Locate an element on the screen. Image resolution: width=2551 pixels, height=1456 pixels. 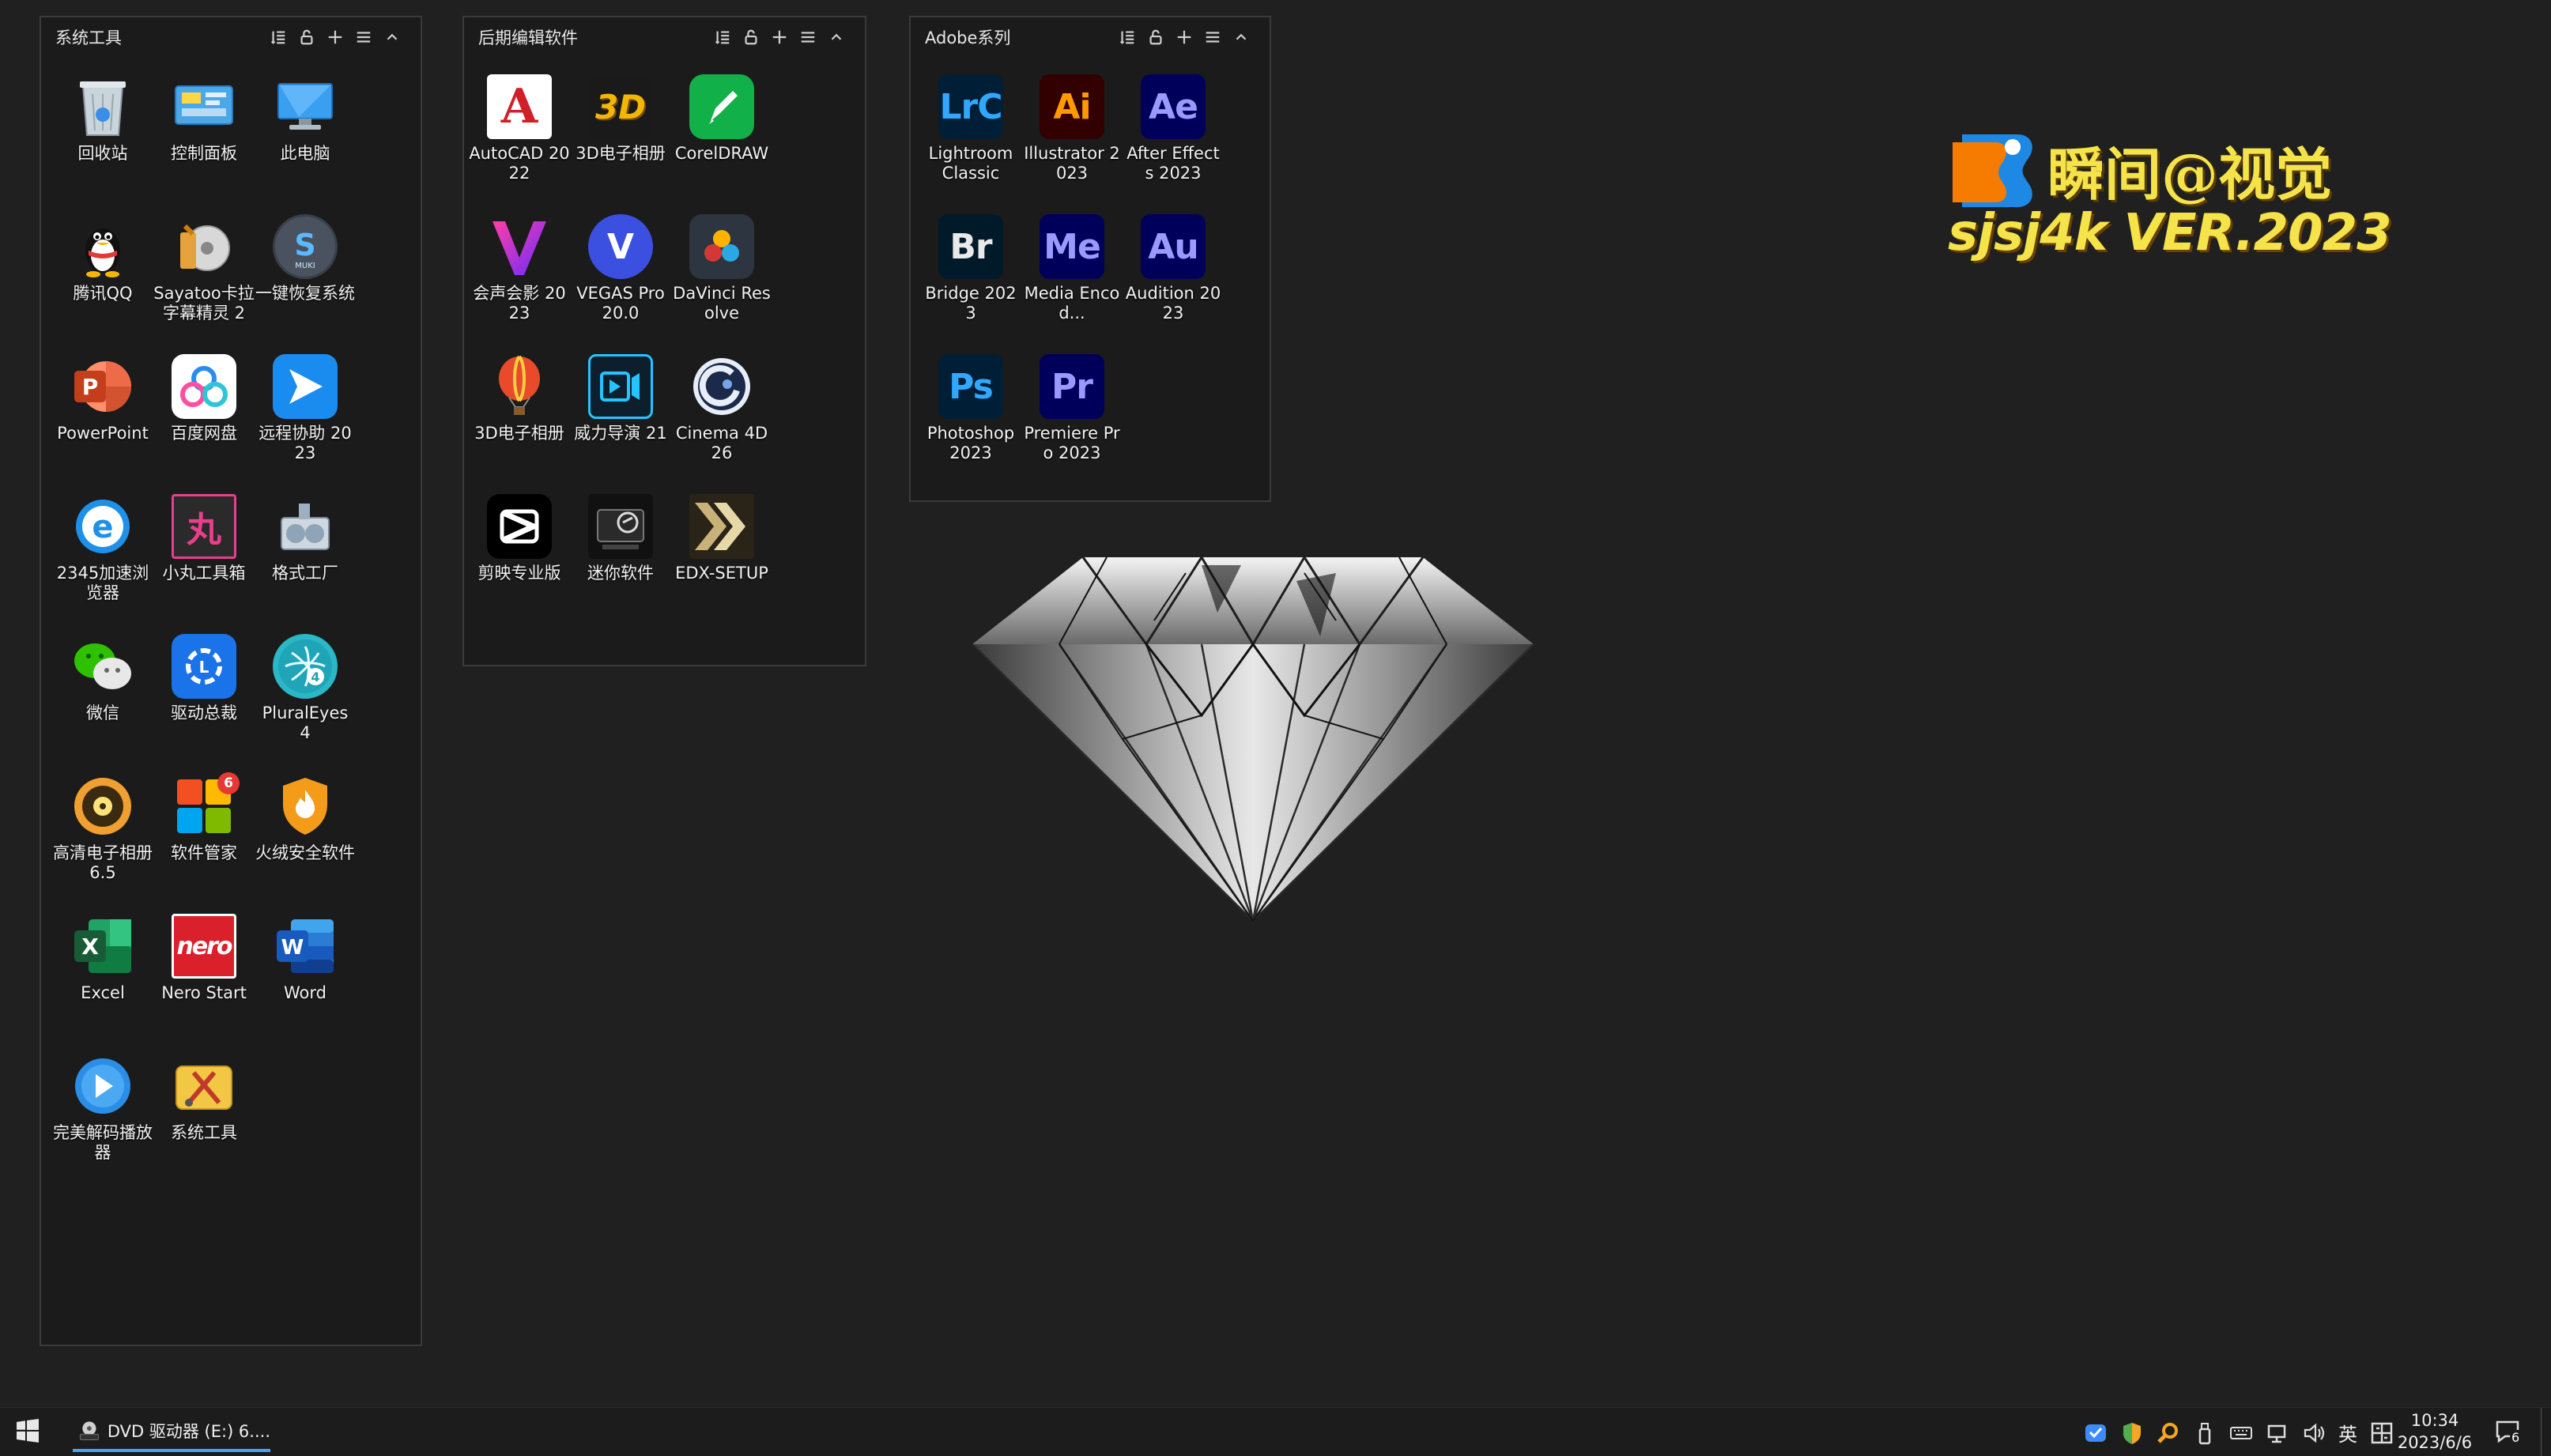
shortcut-format-factory: 格式工厂 is located at coordinates (305, 564).